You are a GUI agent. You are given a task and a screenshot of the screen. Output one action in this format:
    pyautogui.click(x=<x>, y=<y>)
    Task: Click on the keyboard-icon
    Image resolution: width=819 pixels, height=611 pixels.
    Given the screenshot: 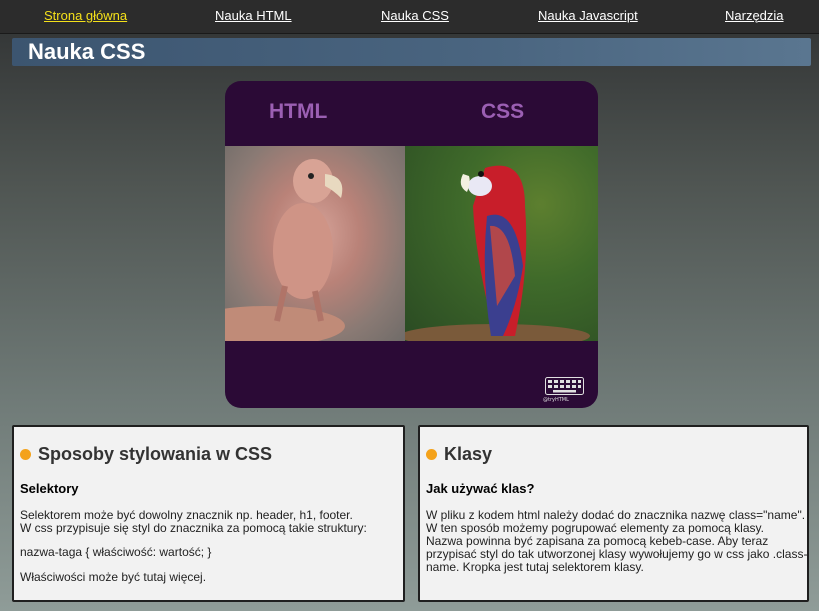 What is the action you would take?
    pyautogui.click(x=564, y=386)
    